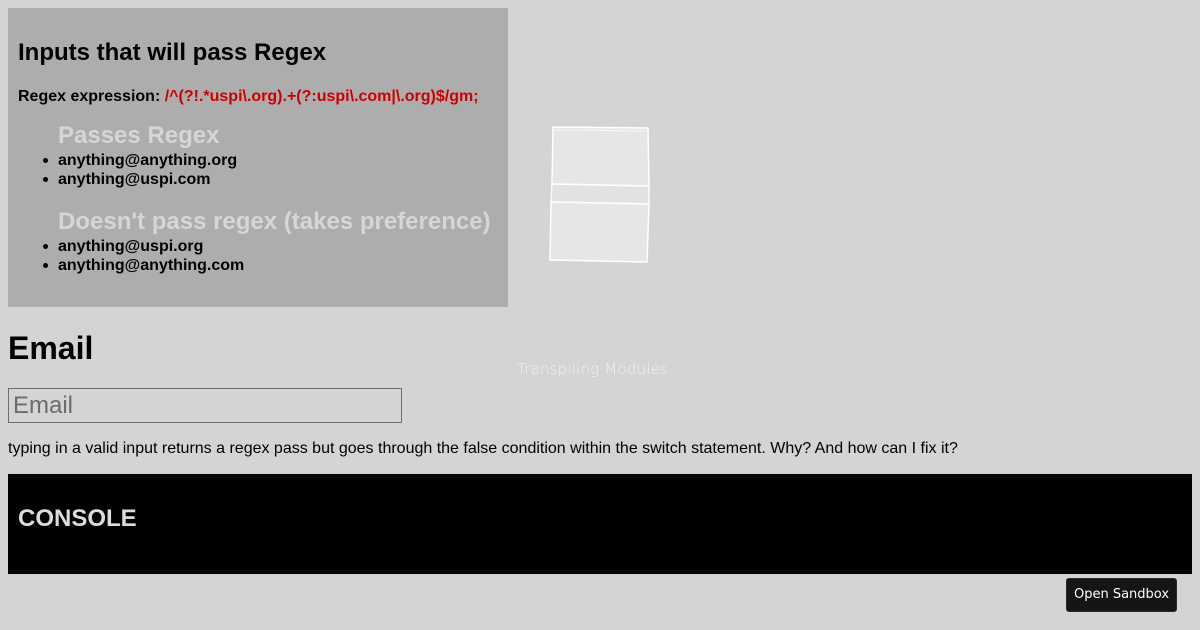 This screenshot has width=1200, height=630. I want to click on cube-icon, so click(599, 194).